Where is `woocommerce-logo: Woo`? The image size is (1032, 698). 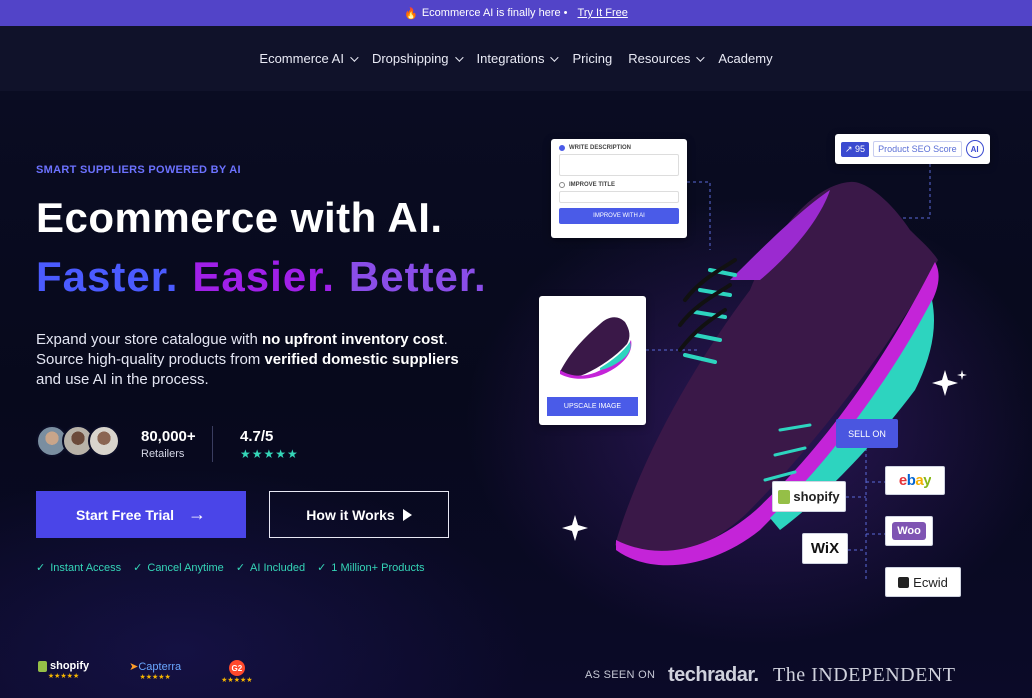
woocommerce-logo: Woo is located at coordinates (909, 531).